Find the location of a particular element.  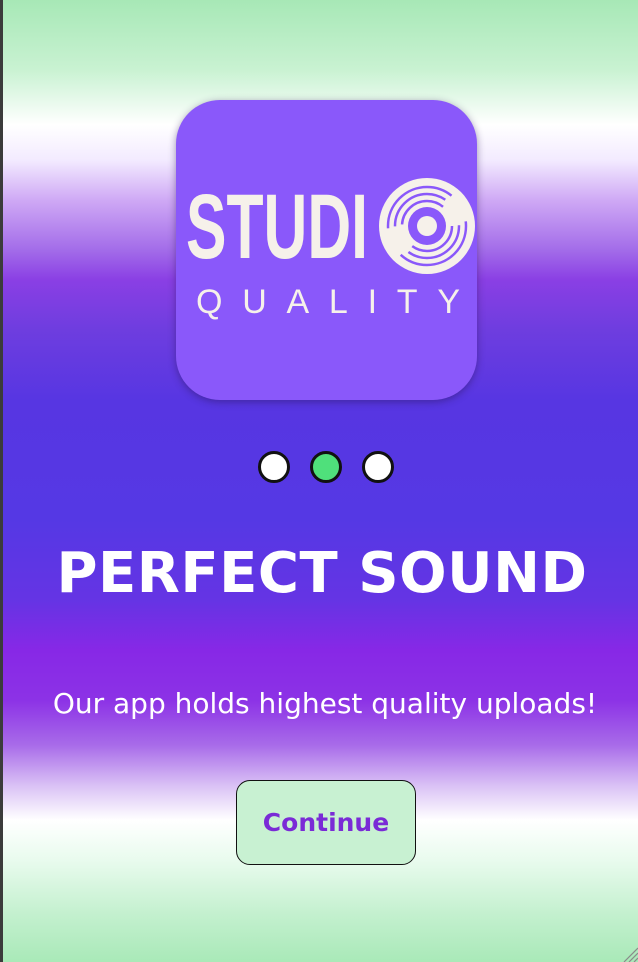

studio-quality-logo: STUDI QUALITY is located at coordinates (330, 248).